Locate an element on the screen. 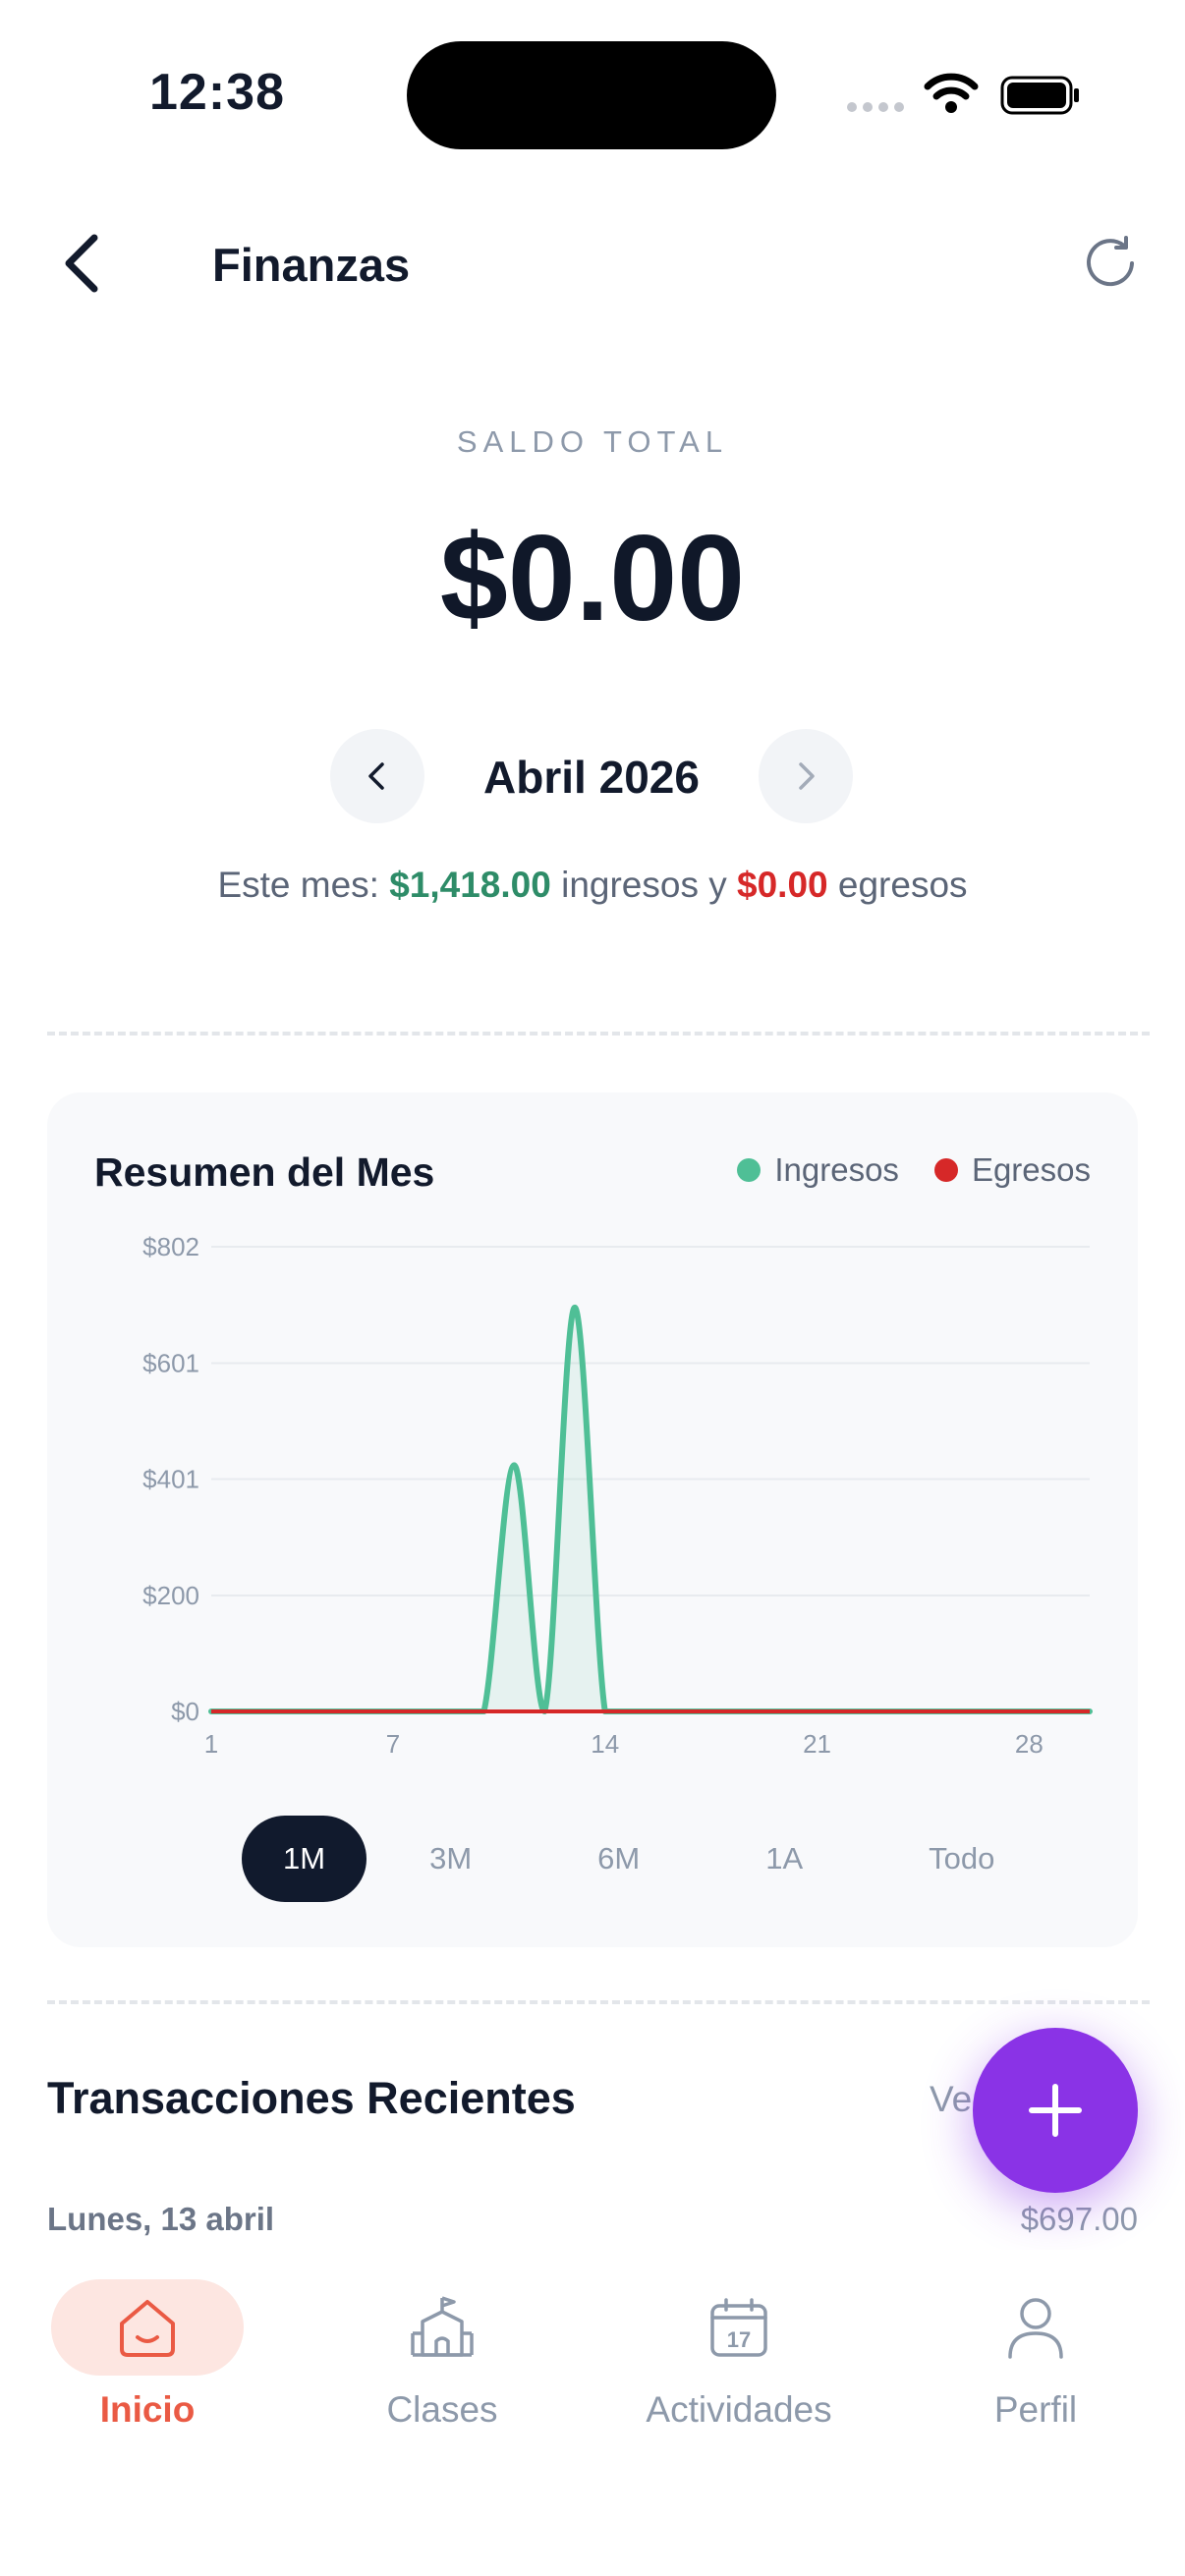  recent-transactions-title: Transacciones Recientes is located at coordinates (312, 2098).